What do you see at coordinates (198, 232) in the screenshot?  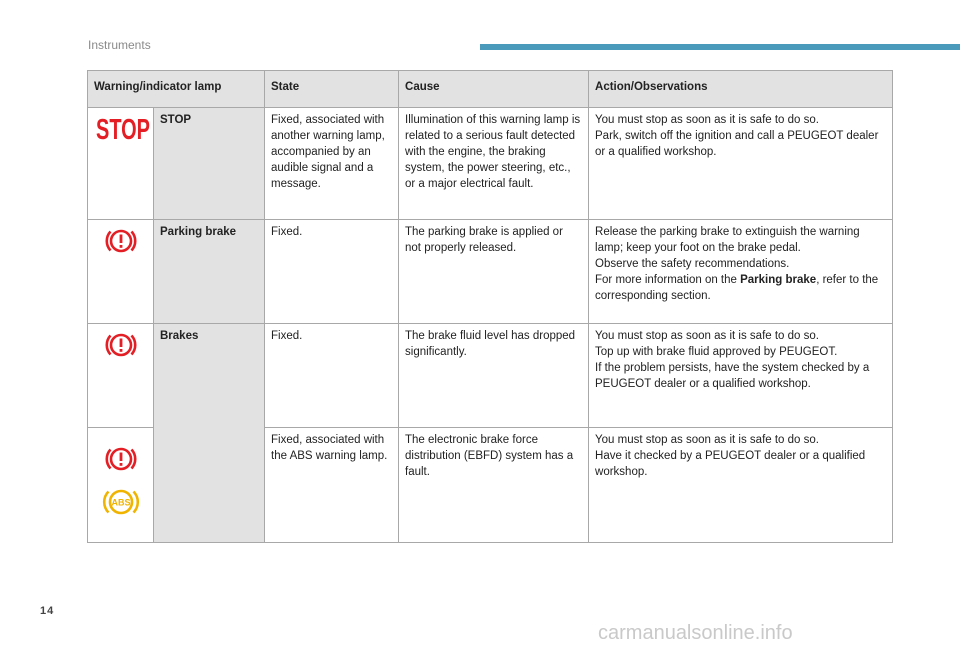 I see `lamp-name: Parking brake` at bounding box center [198, 232].